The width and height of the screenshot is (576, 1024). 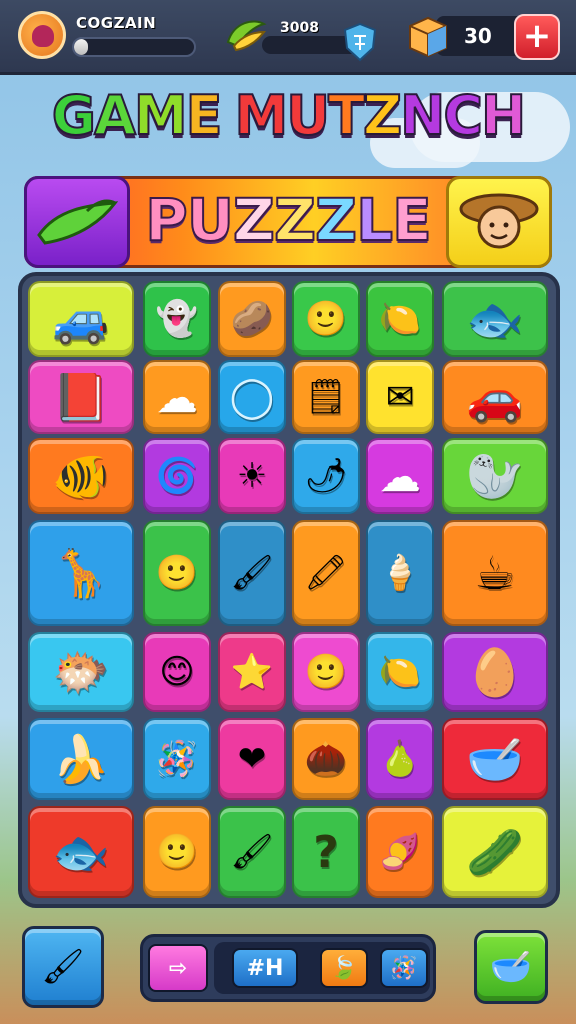 I want to click on game-tile: ◯, so click(x=252, y=397).